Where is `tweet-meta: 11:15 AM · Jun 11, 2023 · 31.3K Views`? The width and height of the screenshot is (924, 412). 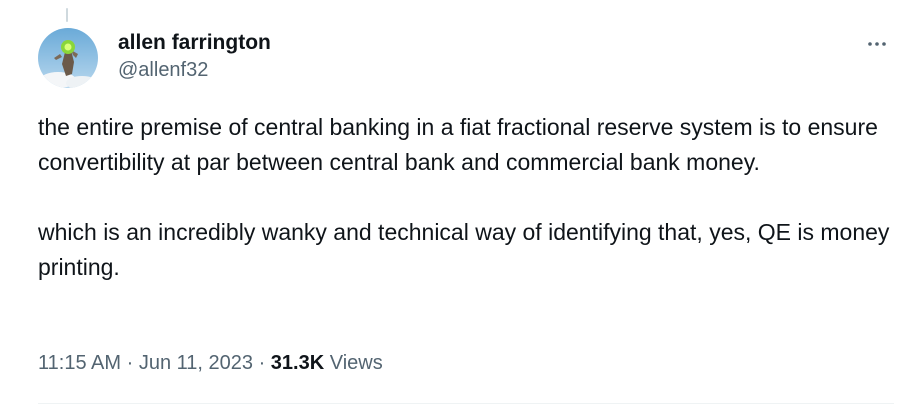 tweet-meta: 11:15 AM · Jun 11, 2023 · 31.3K Views is located at coordinates (210, 363).